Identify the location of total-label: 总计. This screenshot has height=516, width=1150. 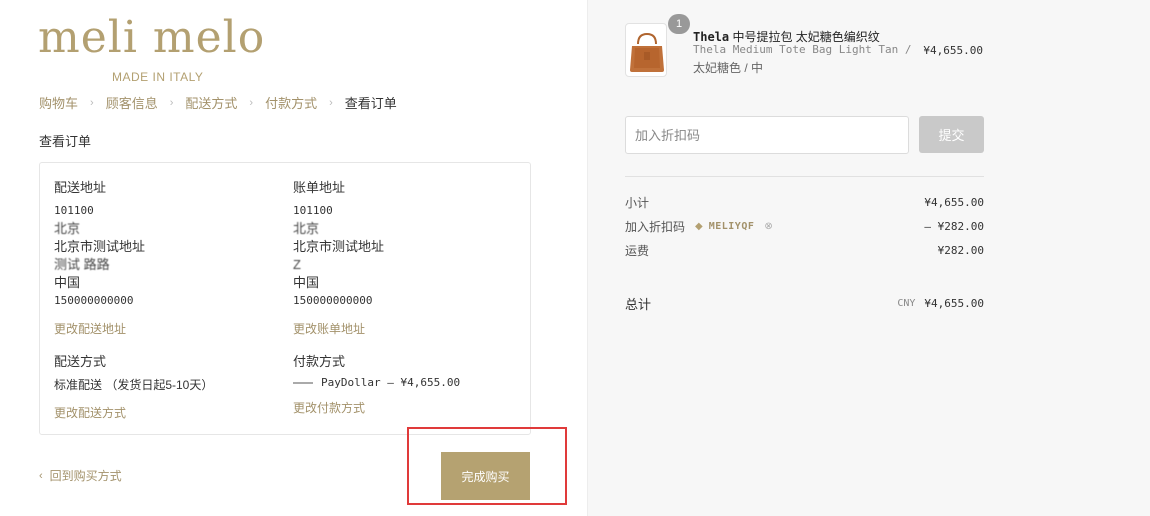
(638, 304).